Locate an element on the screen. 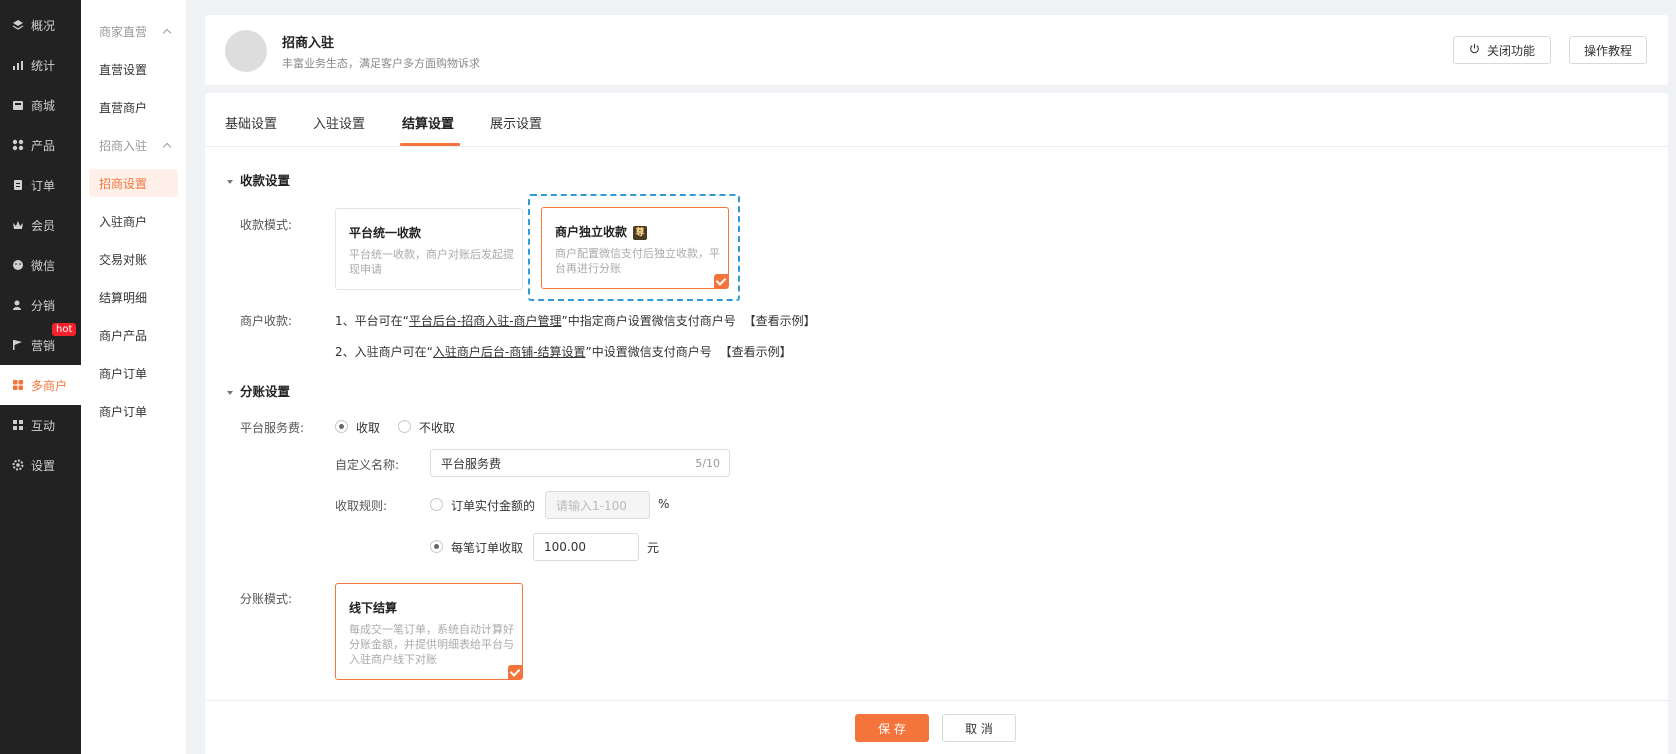  close-feature-button: 关闭功能 is located at coordinates (1502, 50).